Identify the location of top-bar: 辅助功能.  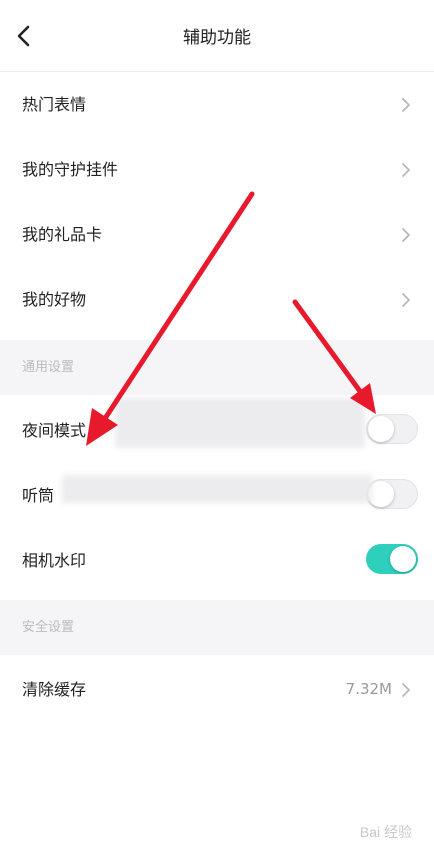
(217, 36).